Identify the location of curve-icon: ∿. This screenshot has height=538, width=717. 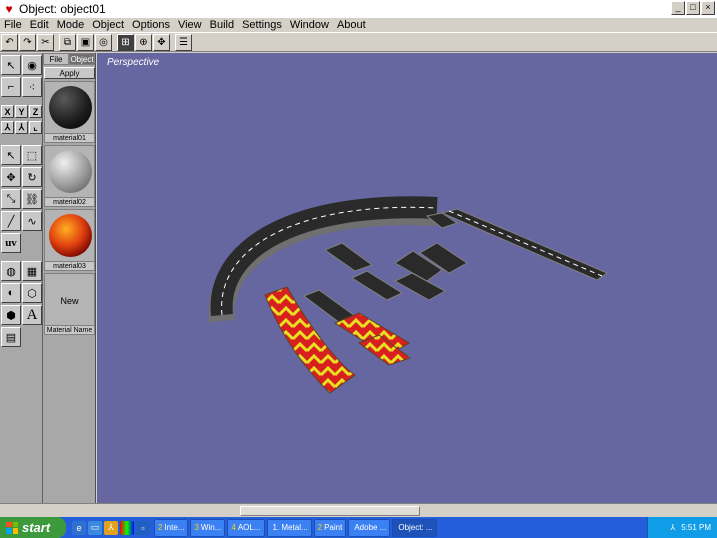
(32, 221).